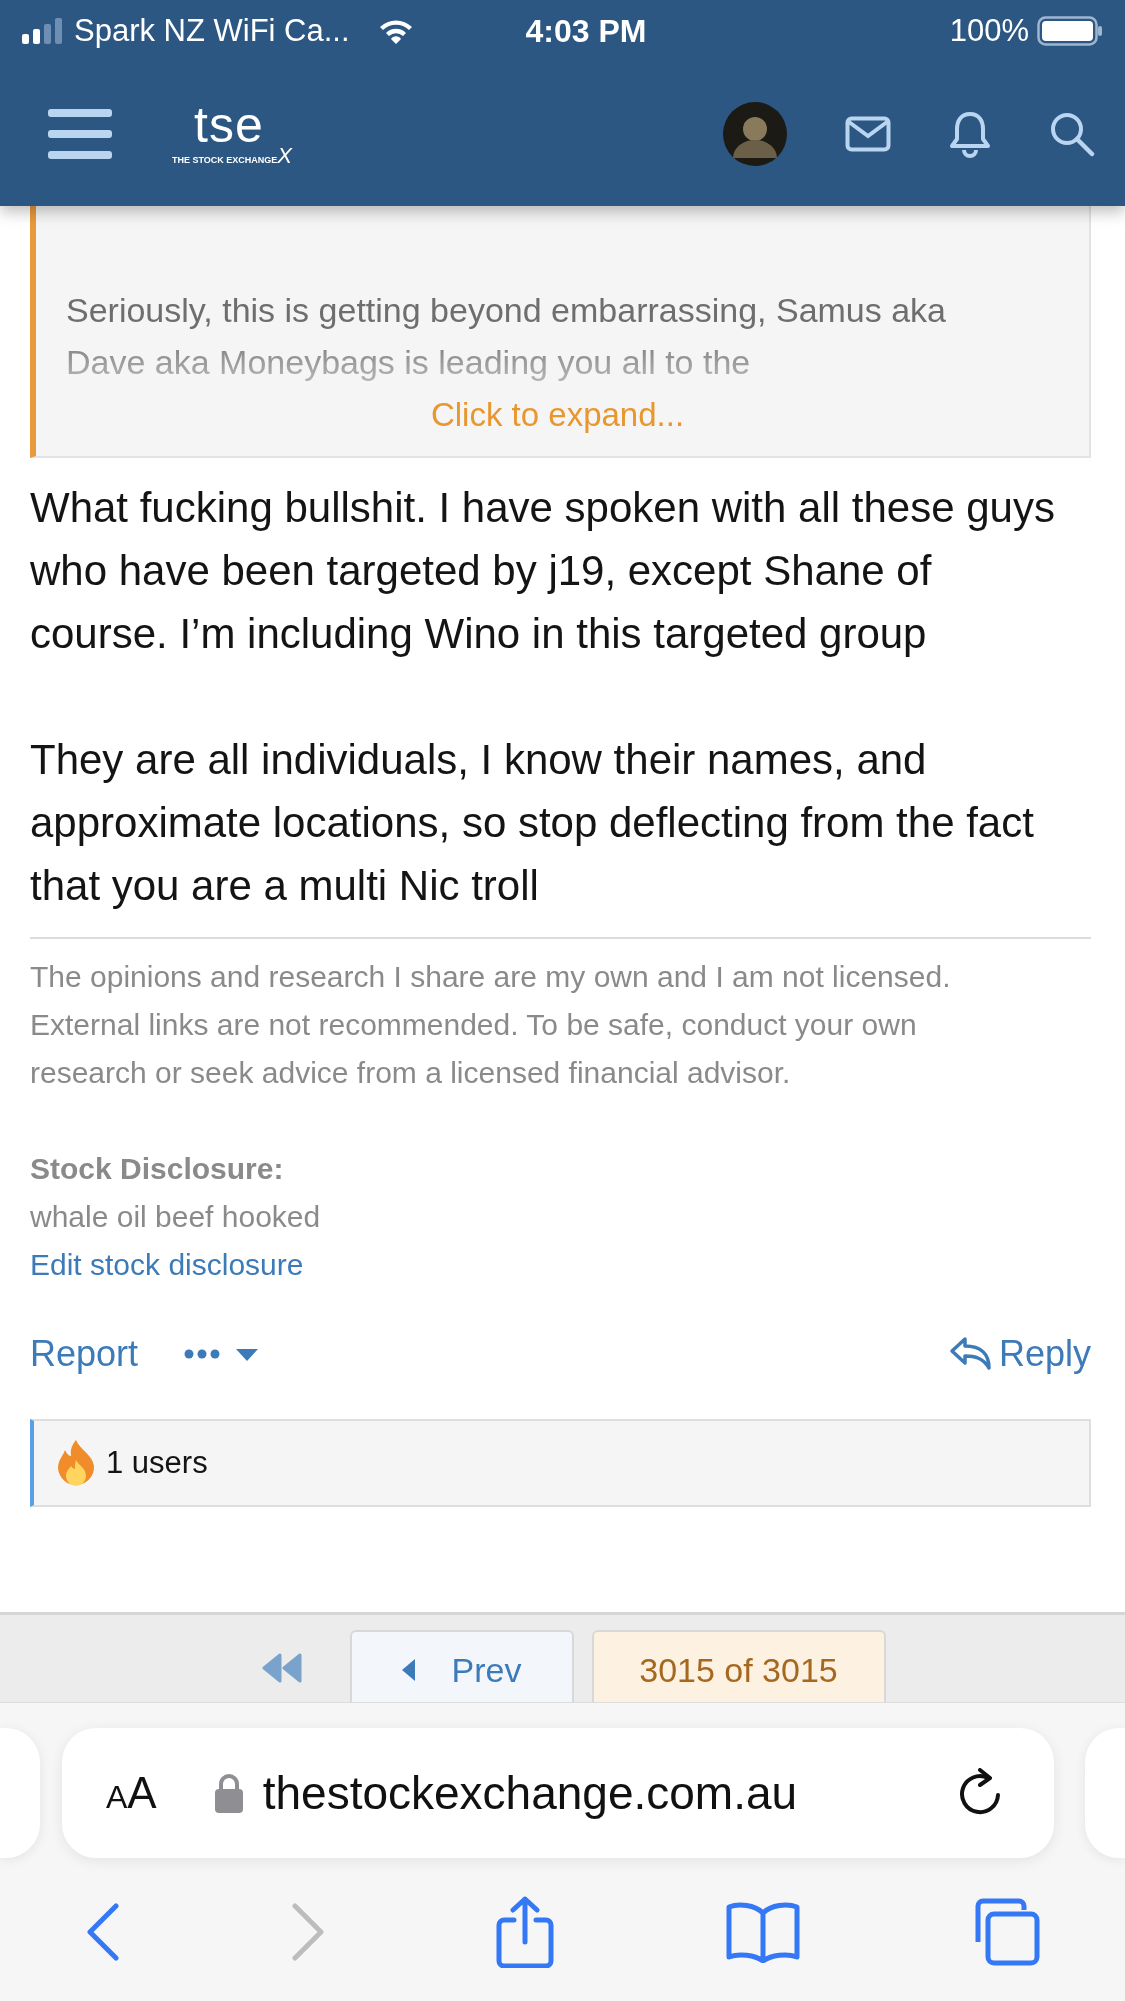 This screenshot has width=1125, height=2001. What do you see at coordinates (543, 571) in the screenshot?
I see `post-paragraph: What fucking bullshit. I have spoken with all these guys who have been targeted by j19, except Shane of course. I’m including Wino in this targeted group` at bounding box center [543, 571].